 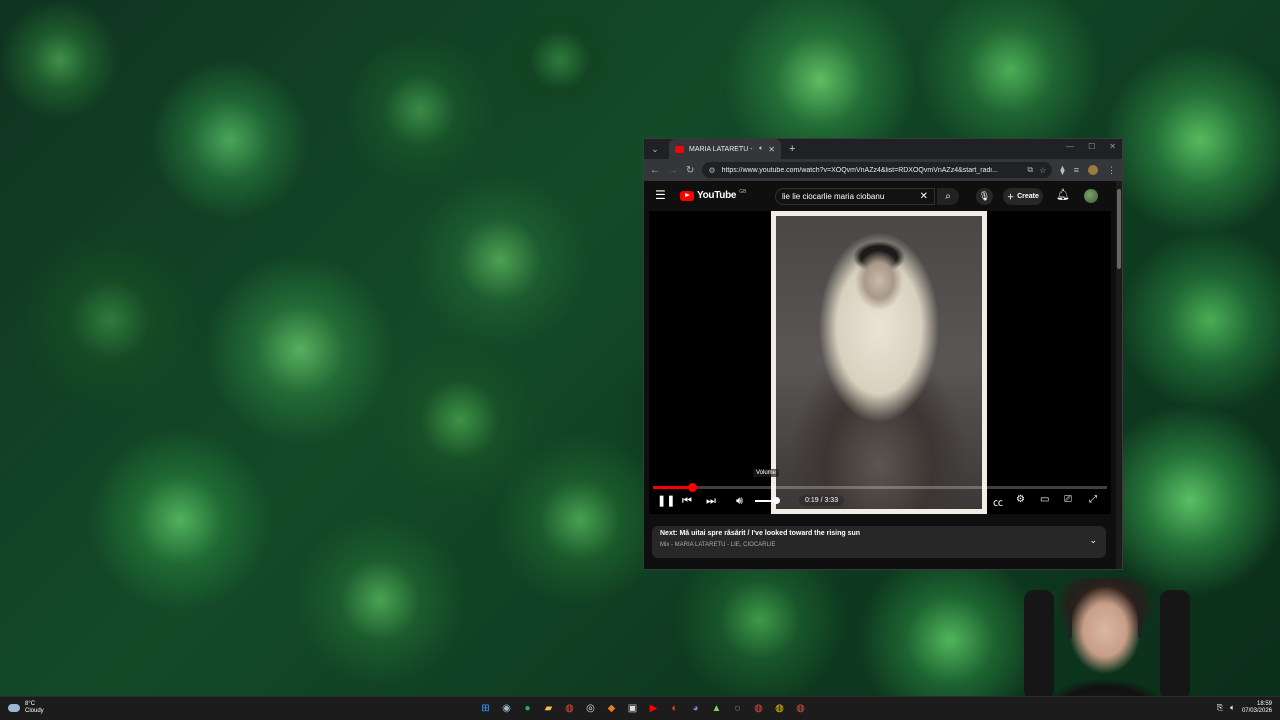 What do you see at coordinates (692, 487) in the screenshot?
I see `progress-scrubber` at bounding box center [692, 487].